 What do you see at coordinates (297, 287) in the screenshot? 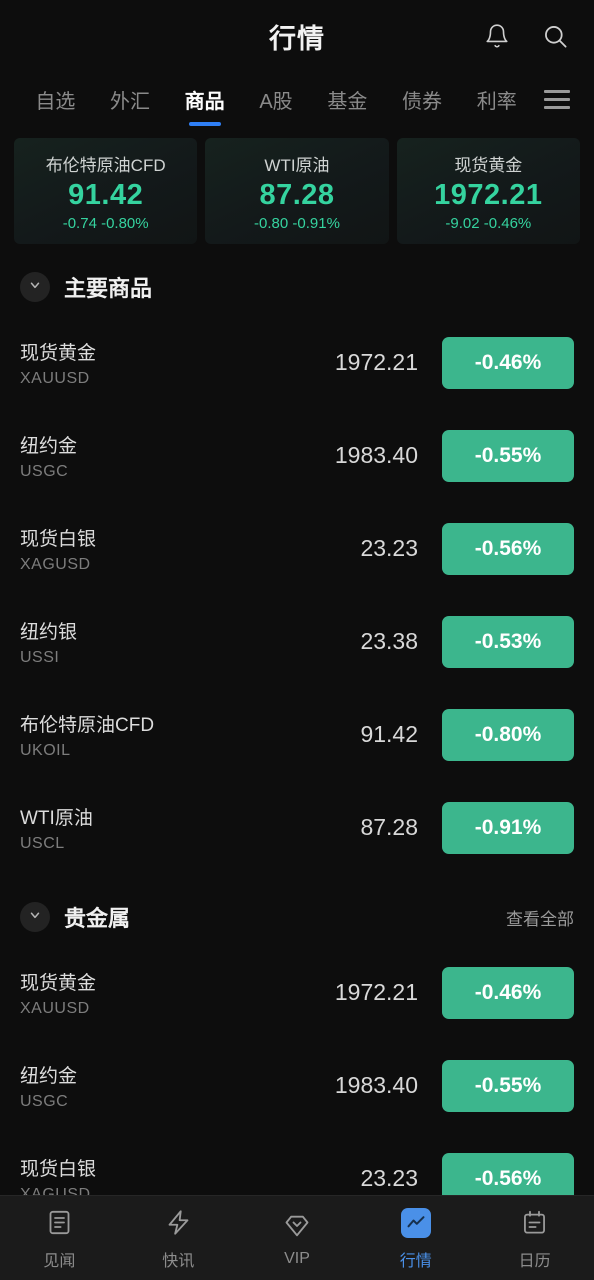
I see `section-header-main-commodities: 主要商品` at bounding box center [297, 287].